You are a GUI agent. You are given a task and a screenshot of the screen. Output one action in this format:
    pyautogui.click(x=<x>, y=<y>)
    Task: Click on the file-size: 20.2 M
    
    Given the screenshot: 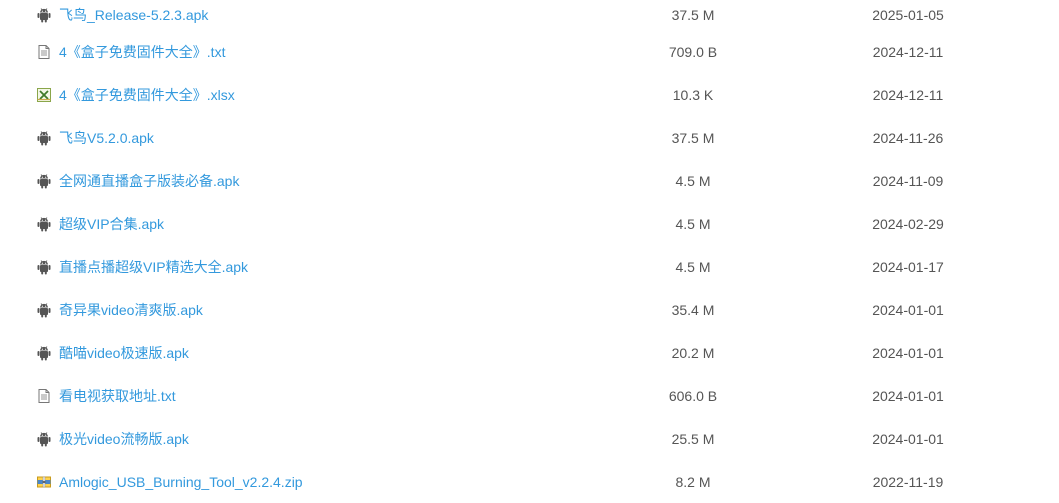 What is the action you would take?
    pyautogui.click(x=693, y=352)
    